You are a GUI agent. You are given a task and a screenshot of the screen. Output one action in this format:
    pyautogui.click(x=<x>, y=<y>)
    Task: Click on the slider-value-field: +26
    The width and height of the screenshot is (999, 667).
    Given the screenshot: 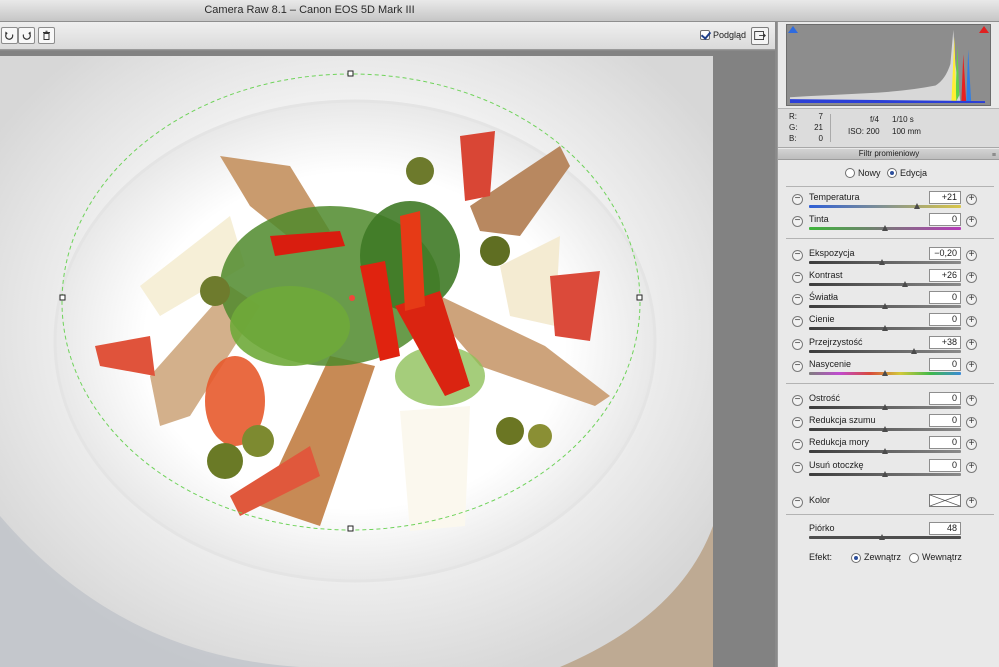 What is the action you would take?
    pyautogui.click(x=945, y=275)
    